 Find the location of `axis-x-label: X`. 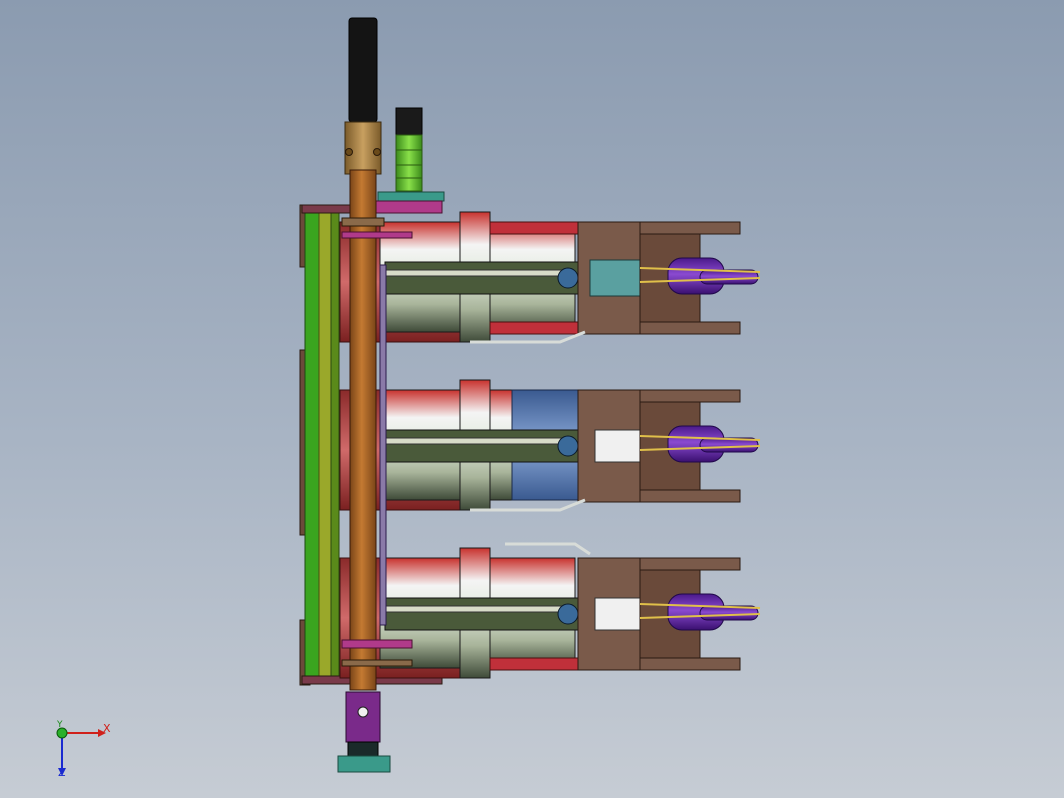

axis-x-label: X is located at coordinates (107, 728).